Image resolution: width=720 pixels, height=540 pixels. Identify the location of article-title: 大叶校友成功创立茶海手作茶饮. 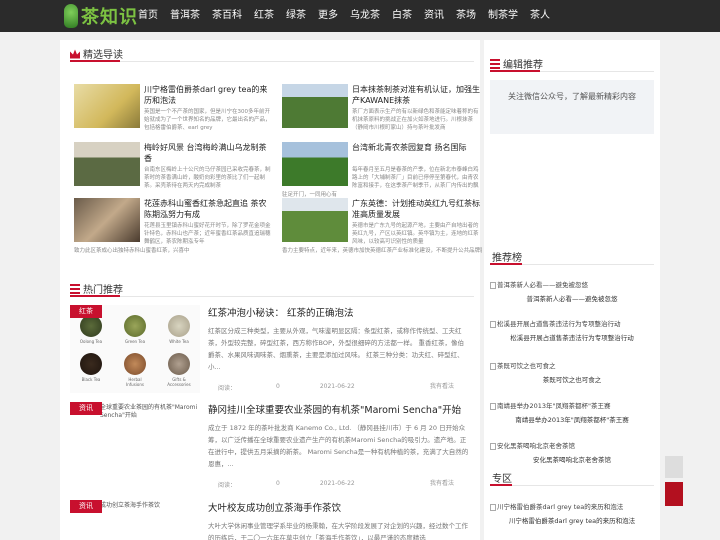
(274, 507).